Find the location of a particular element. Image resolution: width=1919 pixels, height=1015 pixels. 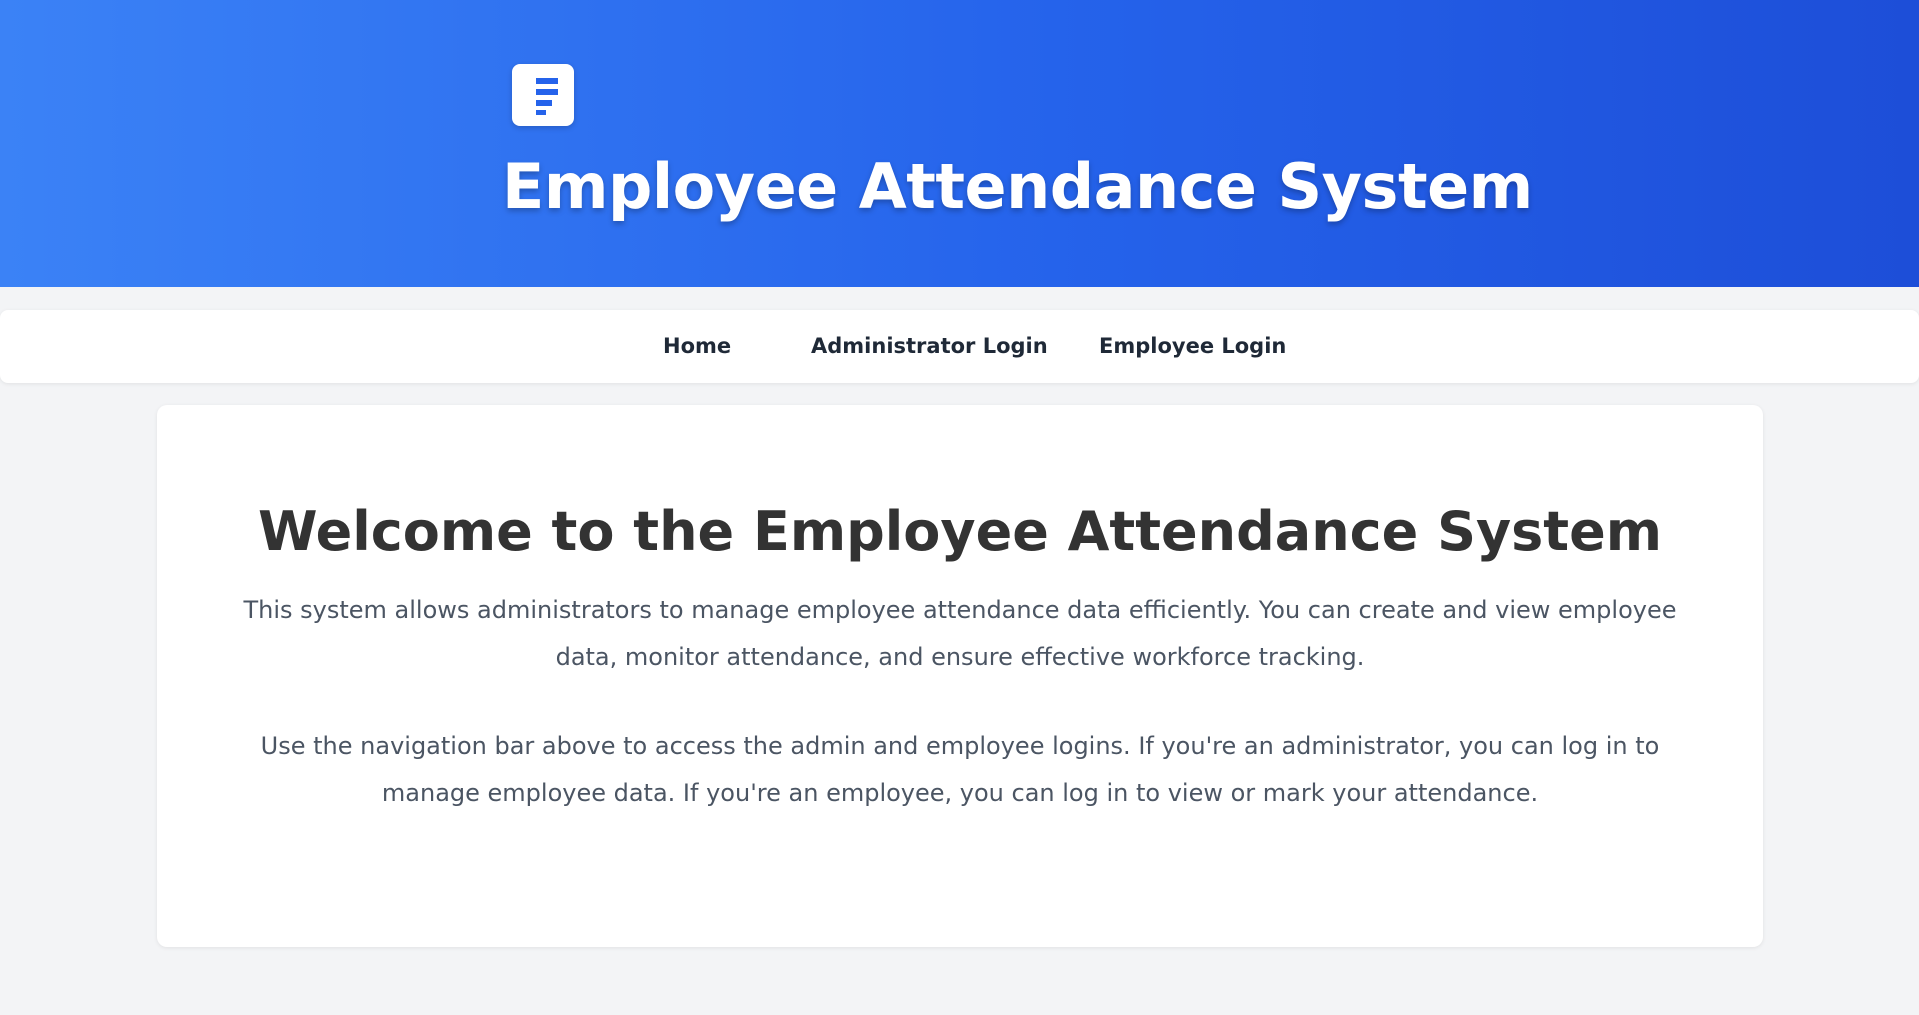

main-navbar: Home Administrator Login Employee Login is located at coordinates (959, 346).